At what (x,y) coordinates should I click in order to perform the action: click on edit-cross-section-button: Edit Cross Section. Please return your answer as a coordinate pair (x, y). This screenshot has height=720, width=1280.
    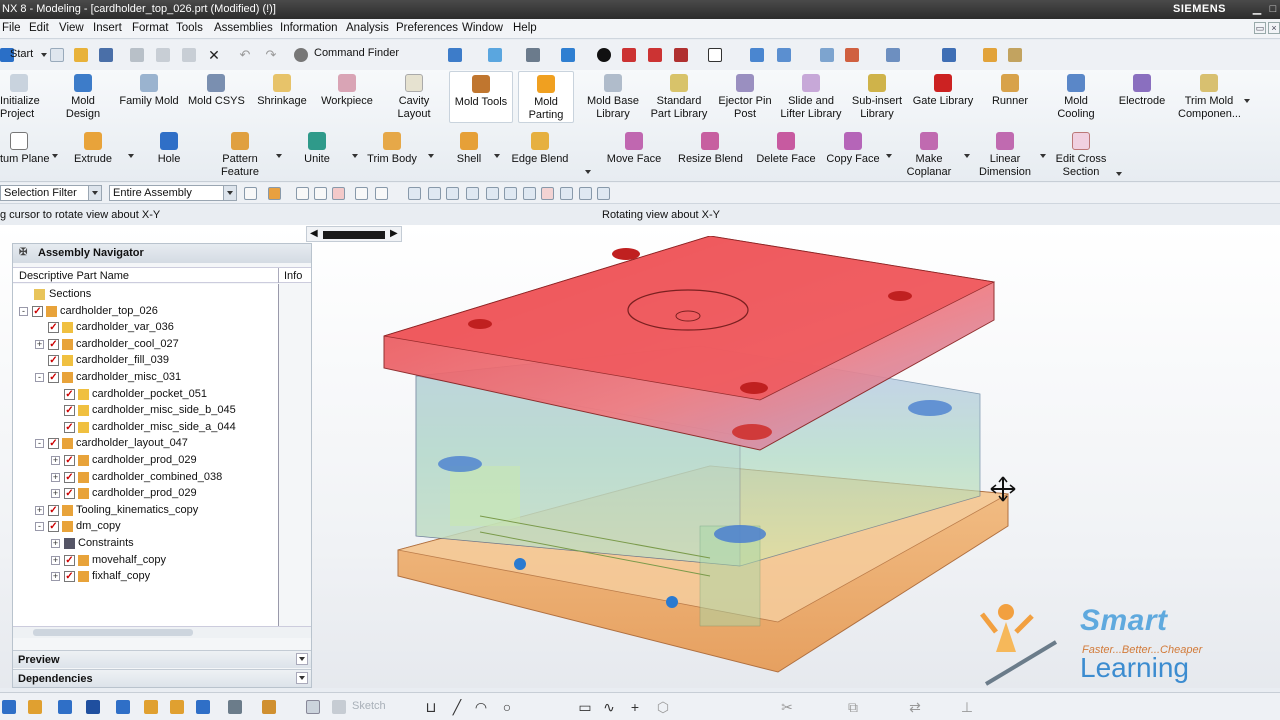
    Looking at the image, I should click on (1081, 155).